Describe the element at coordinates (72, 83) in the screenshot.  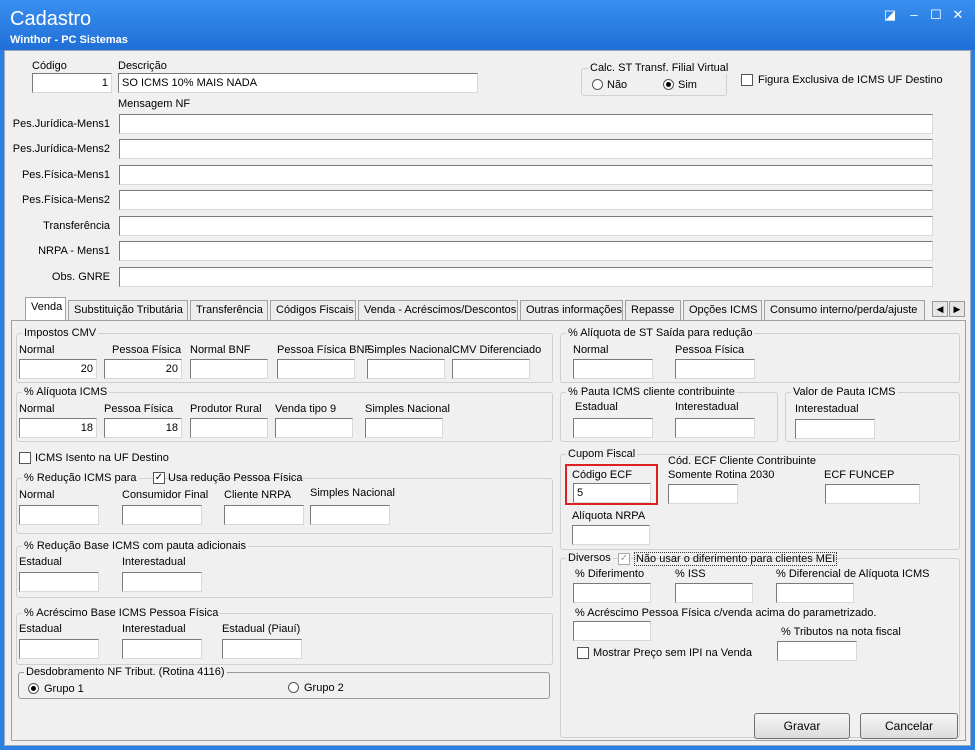
I see `codigo-input: 1` at that location.